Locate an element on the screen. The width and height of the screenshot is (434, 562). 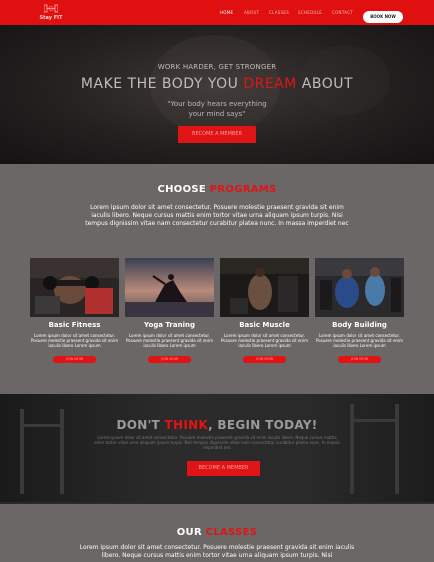
cta-title: DON'T THINK, BEGIN TODAY! is located at coordinates (217, 425).